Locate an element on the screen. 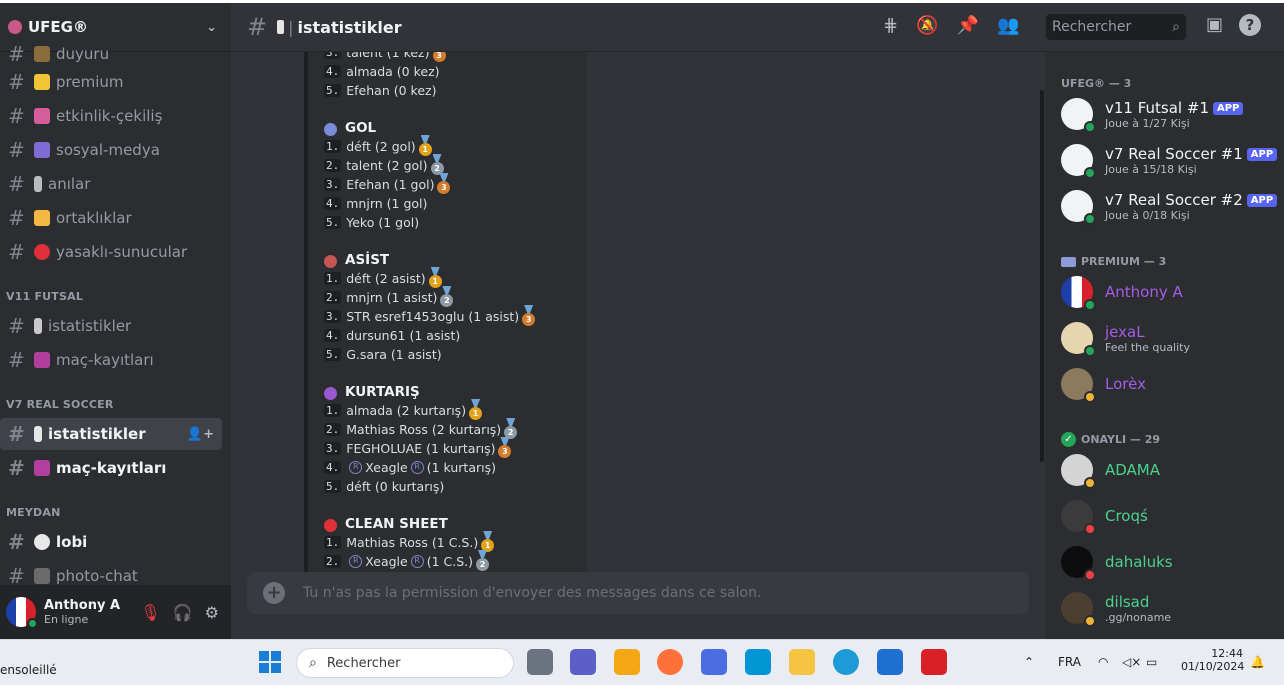  edge-icon is located at coordinates (846, 662).